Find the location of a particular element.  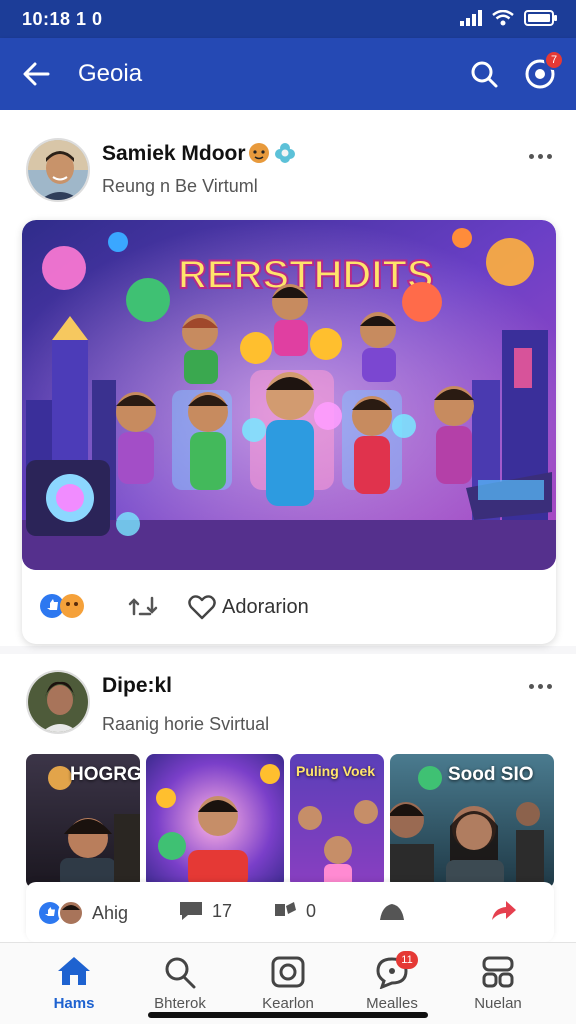

wifi-icon is located at coordinates (503, 18).